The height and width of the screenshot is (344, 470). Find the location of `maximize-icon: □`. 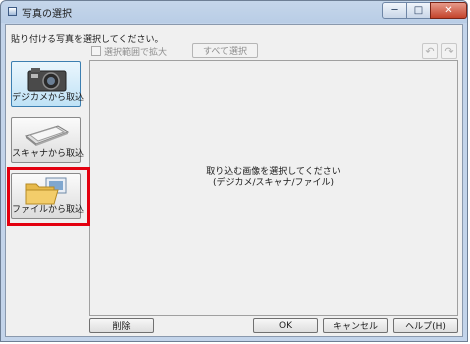

maximize-icon: □ is located at coordinates (418, 10).